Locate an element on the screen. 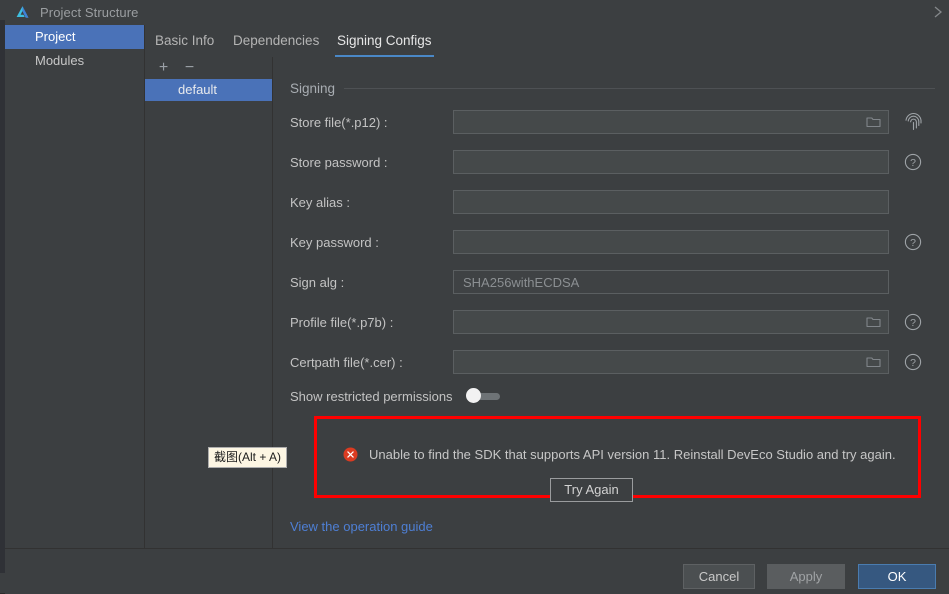 Image resolution: width=949 pixels, height=594 pixels. tab-label: Signing Configs is located at coordinates (384, 40).